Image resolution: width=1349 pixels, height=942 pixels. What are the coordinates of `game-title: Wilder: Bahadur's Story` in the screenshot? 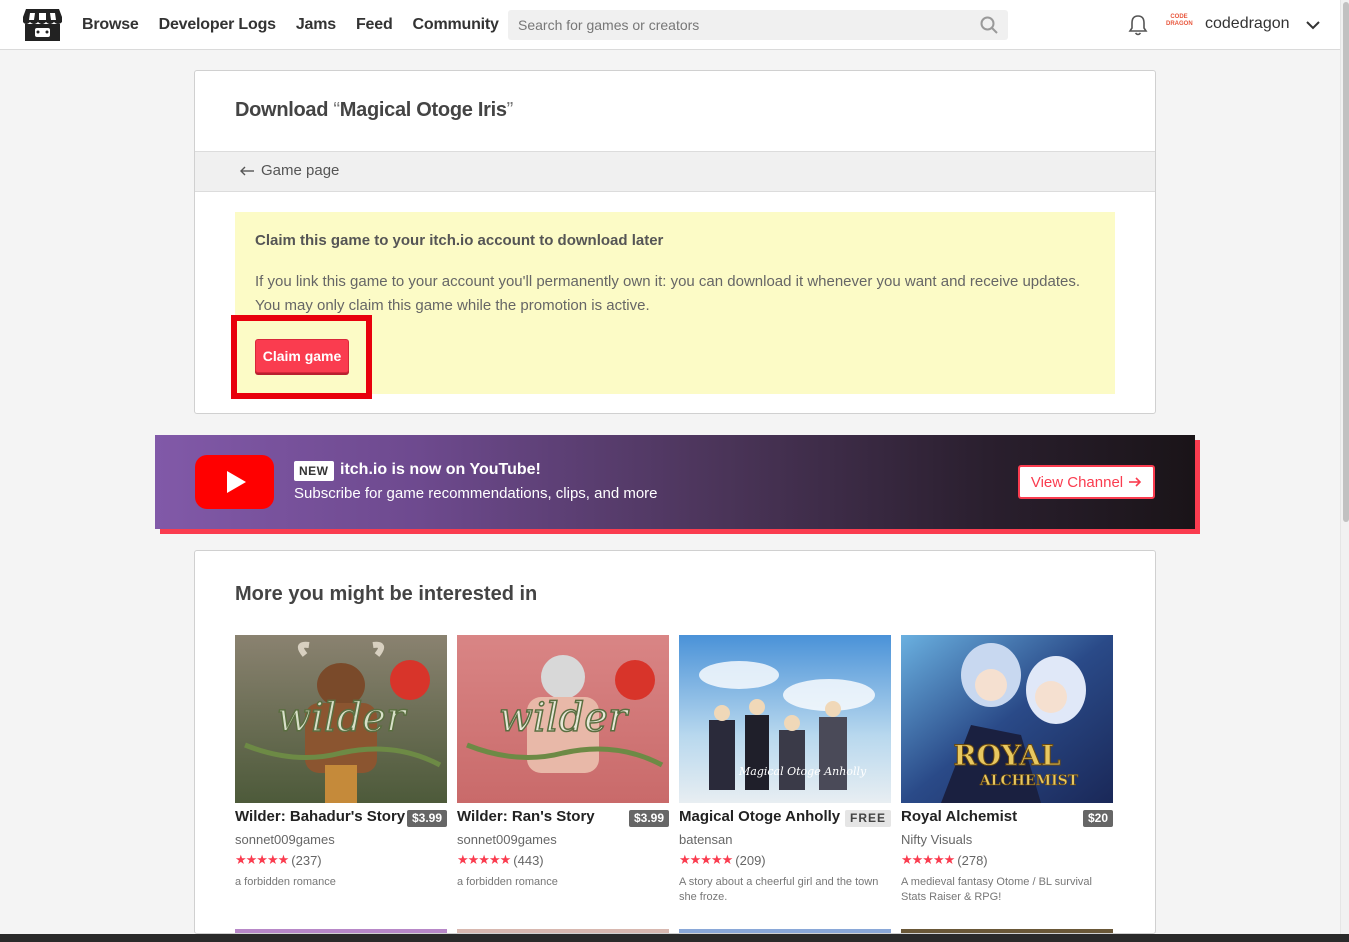 It's located at (320, 816).